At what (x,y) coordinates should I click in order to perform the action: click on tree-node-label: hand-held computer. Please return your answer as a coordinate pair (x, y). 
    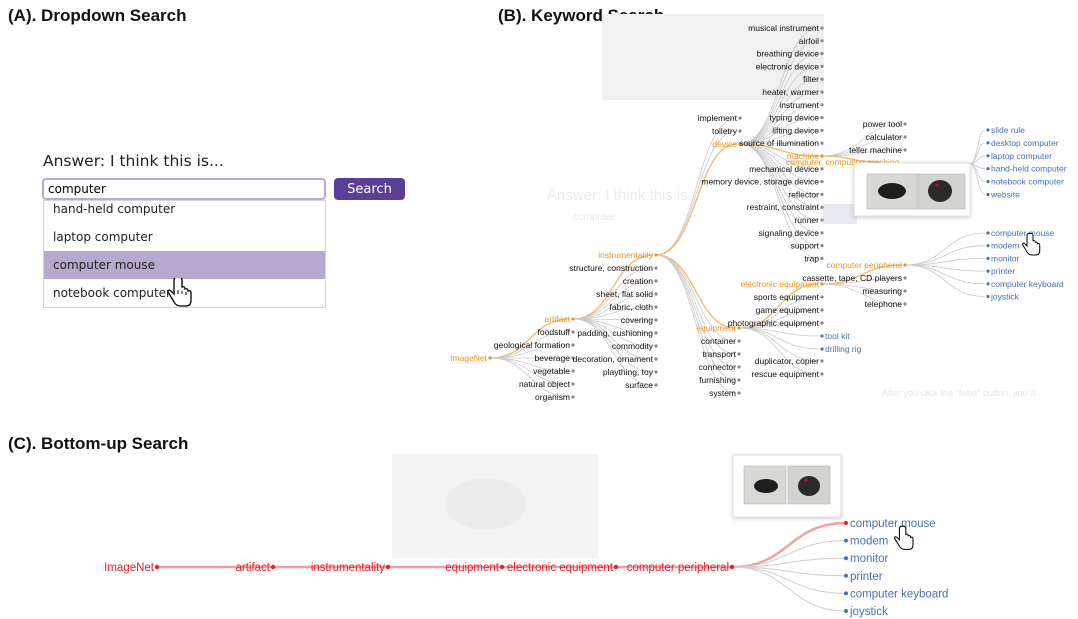
    Looking at the image, I should click on (1029, 169).